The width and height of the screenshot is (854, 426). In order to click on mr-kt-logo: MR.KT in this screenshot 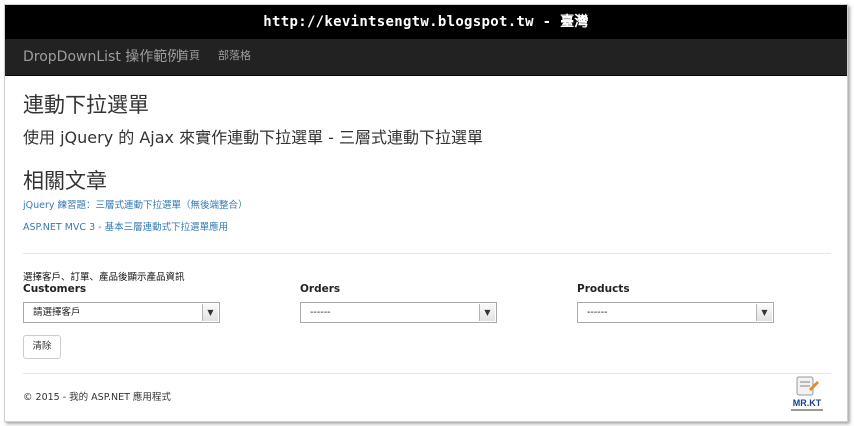, I will do `click(807, 393)`.